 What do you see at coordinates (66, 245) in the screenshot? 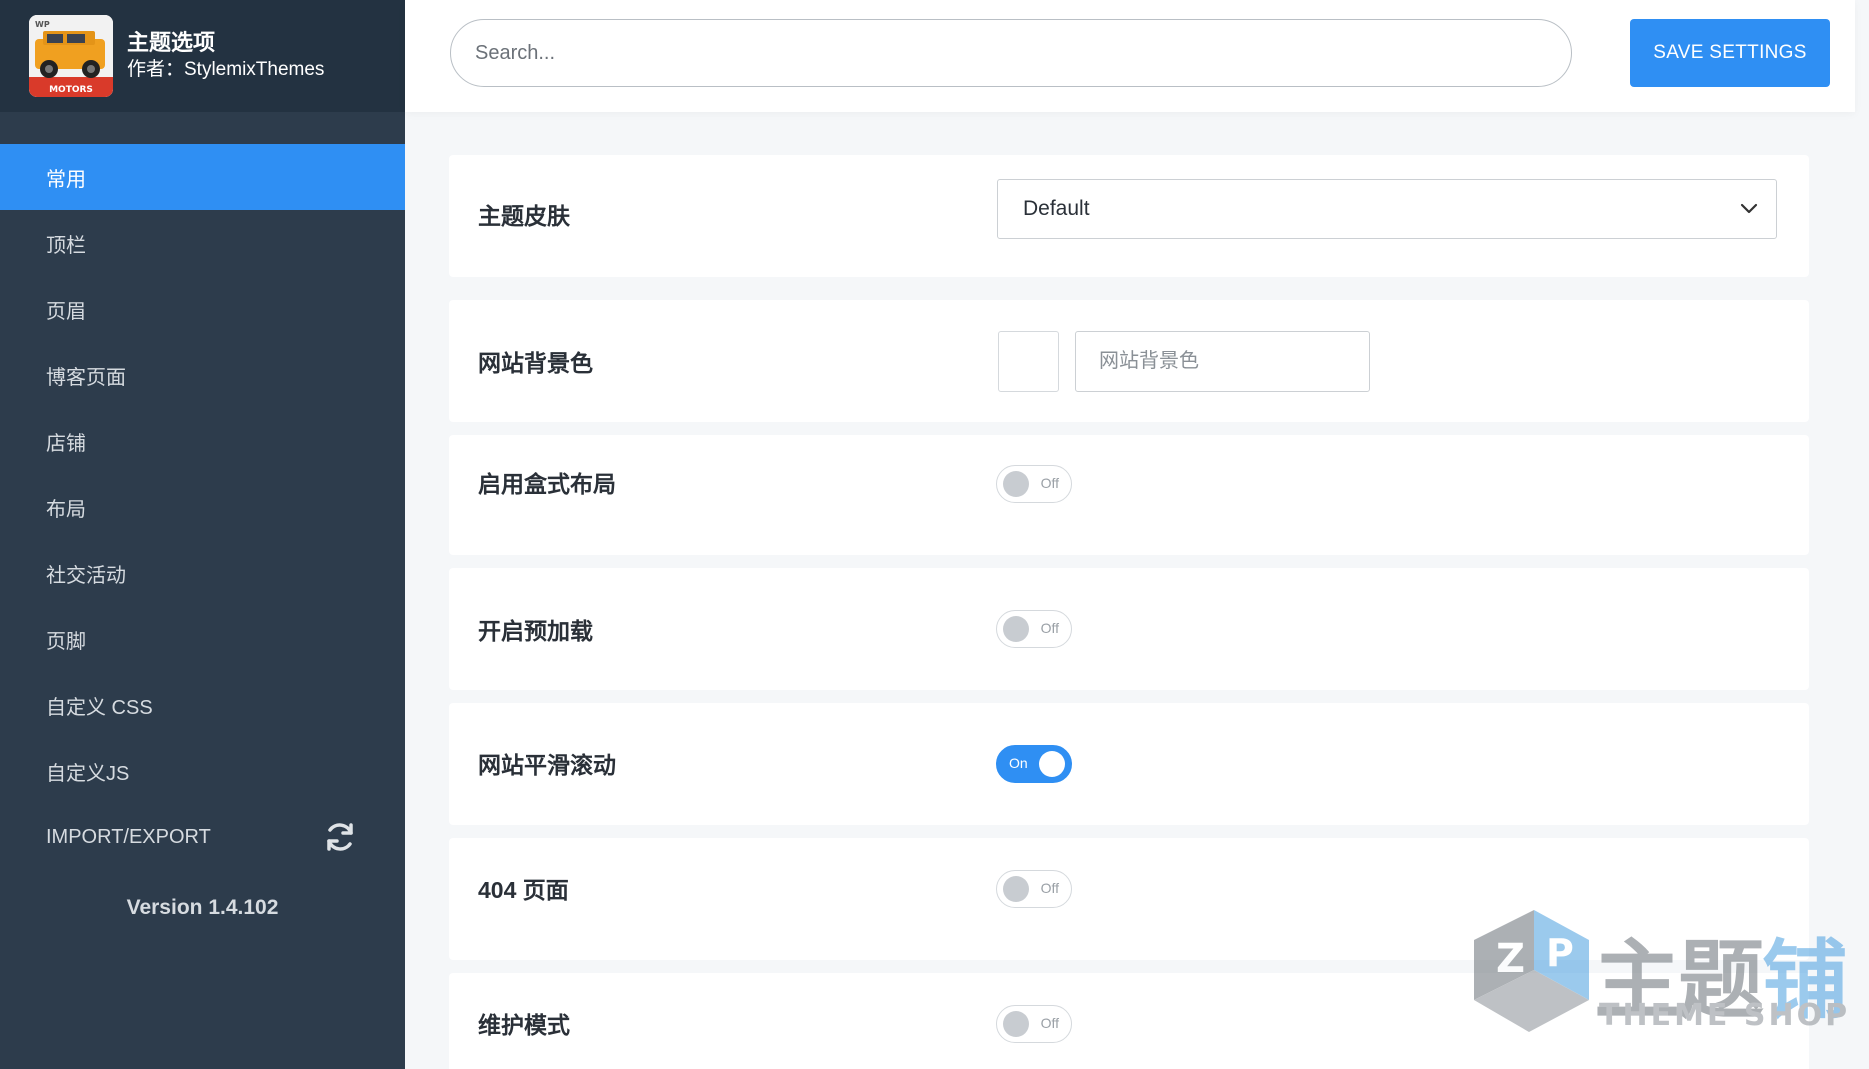
I see `sidebar-item-label: 顶栏` at bounding box center [66, 245].